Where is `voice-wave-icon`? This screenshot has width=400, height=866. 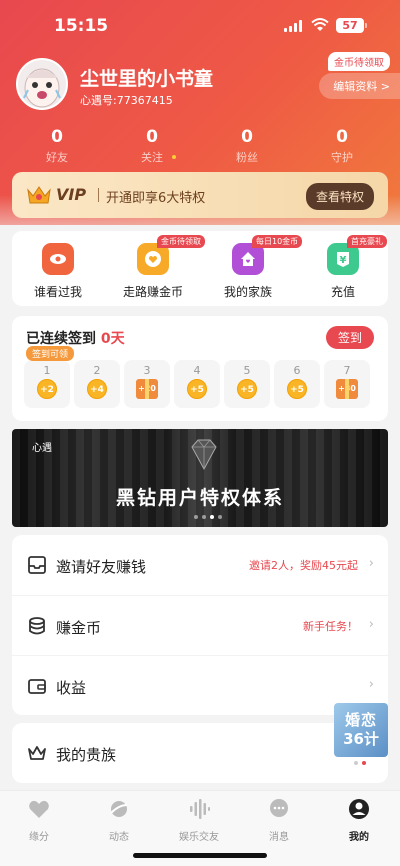
voice-wave-icon is located at coordinates (200, 809).